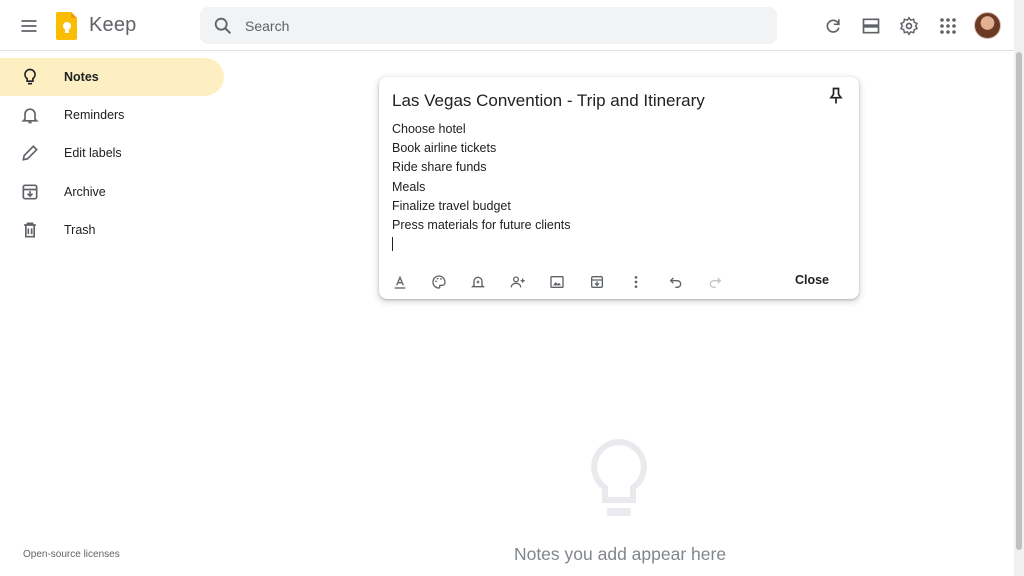 This screenshot has height=576, width=1024. What do you see at coordinates (67, 26) in the screenshot?
I see `keep-logo-icon` at bounding box center [67, 26].